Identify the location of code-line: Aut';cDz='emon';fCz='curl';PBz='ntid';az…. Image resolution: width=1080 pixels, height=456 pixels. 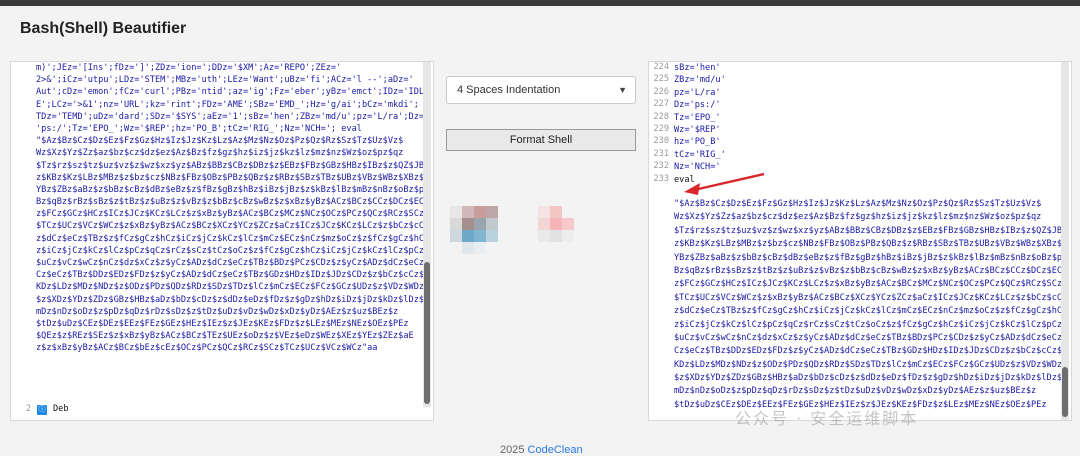
(230, 92).